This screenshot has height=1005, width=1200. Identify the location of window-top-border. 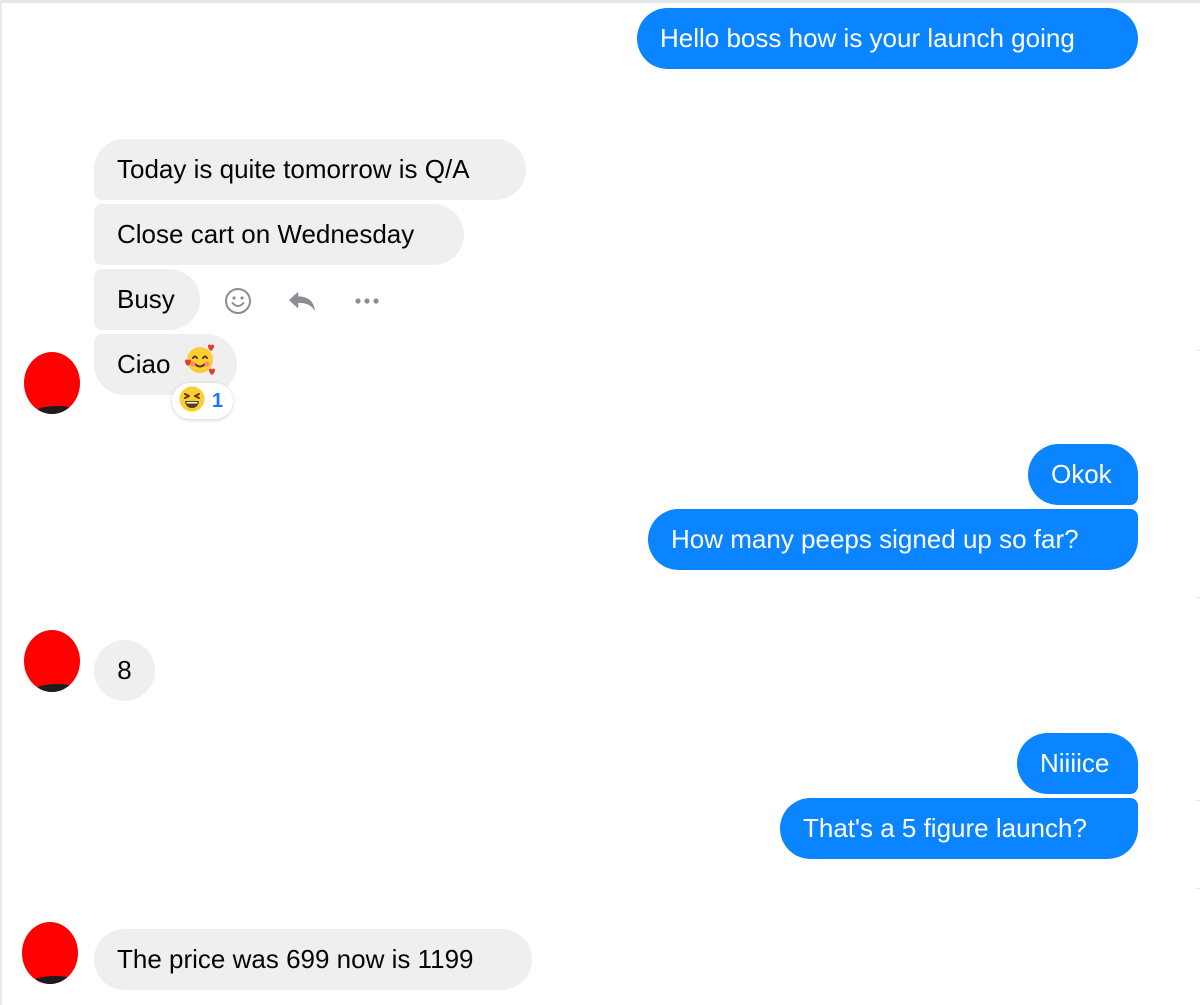
(600, 1).